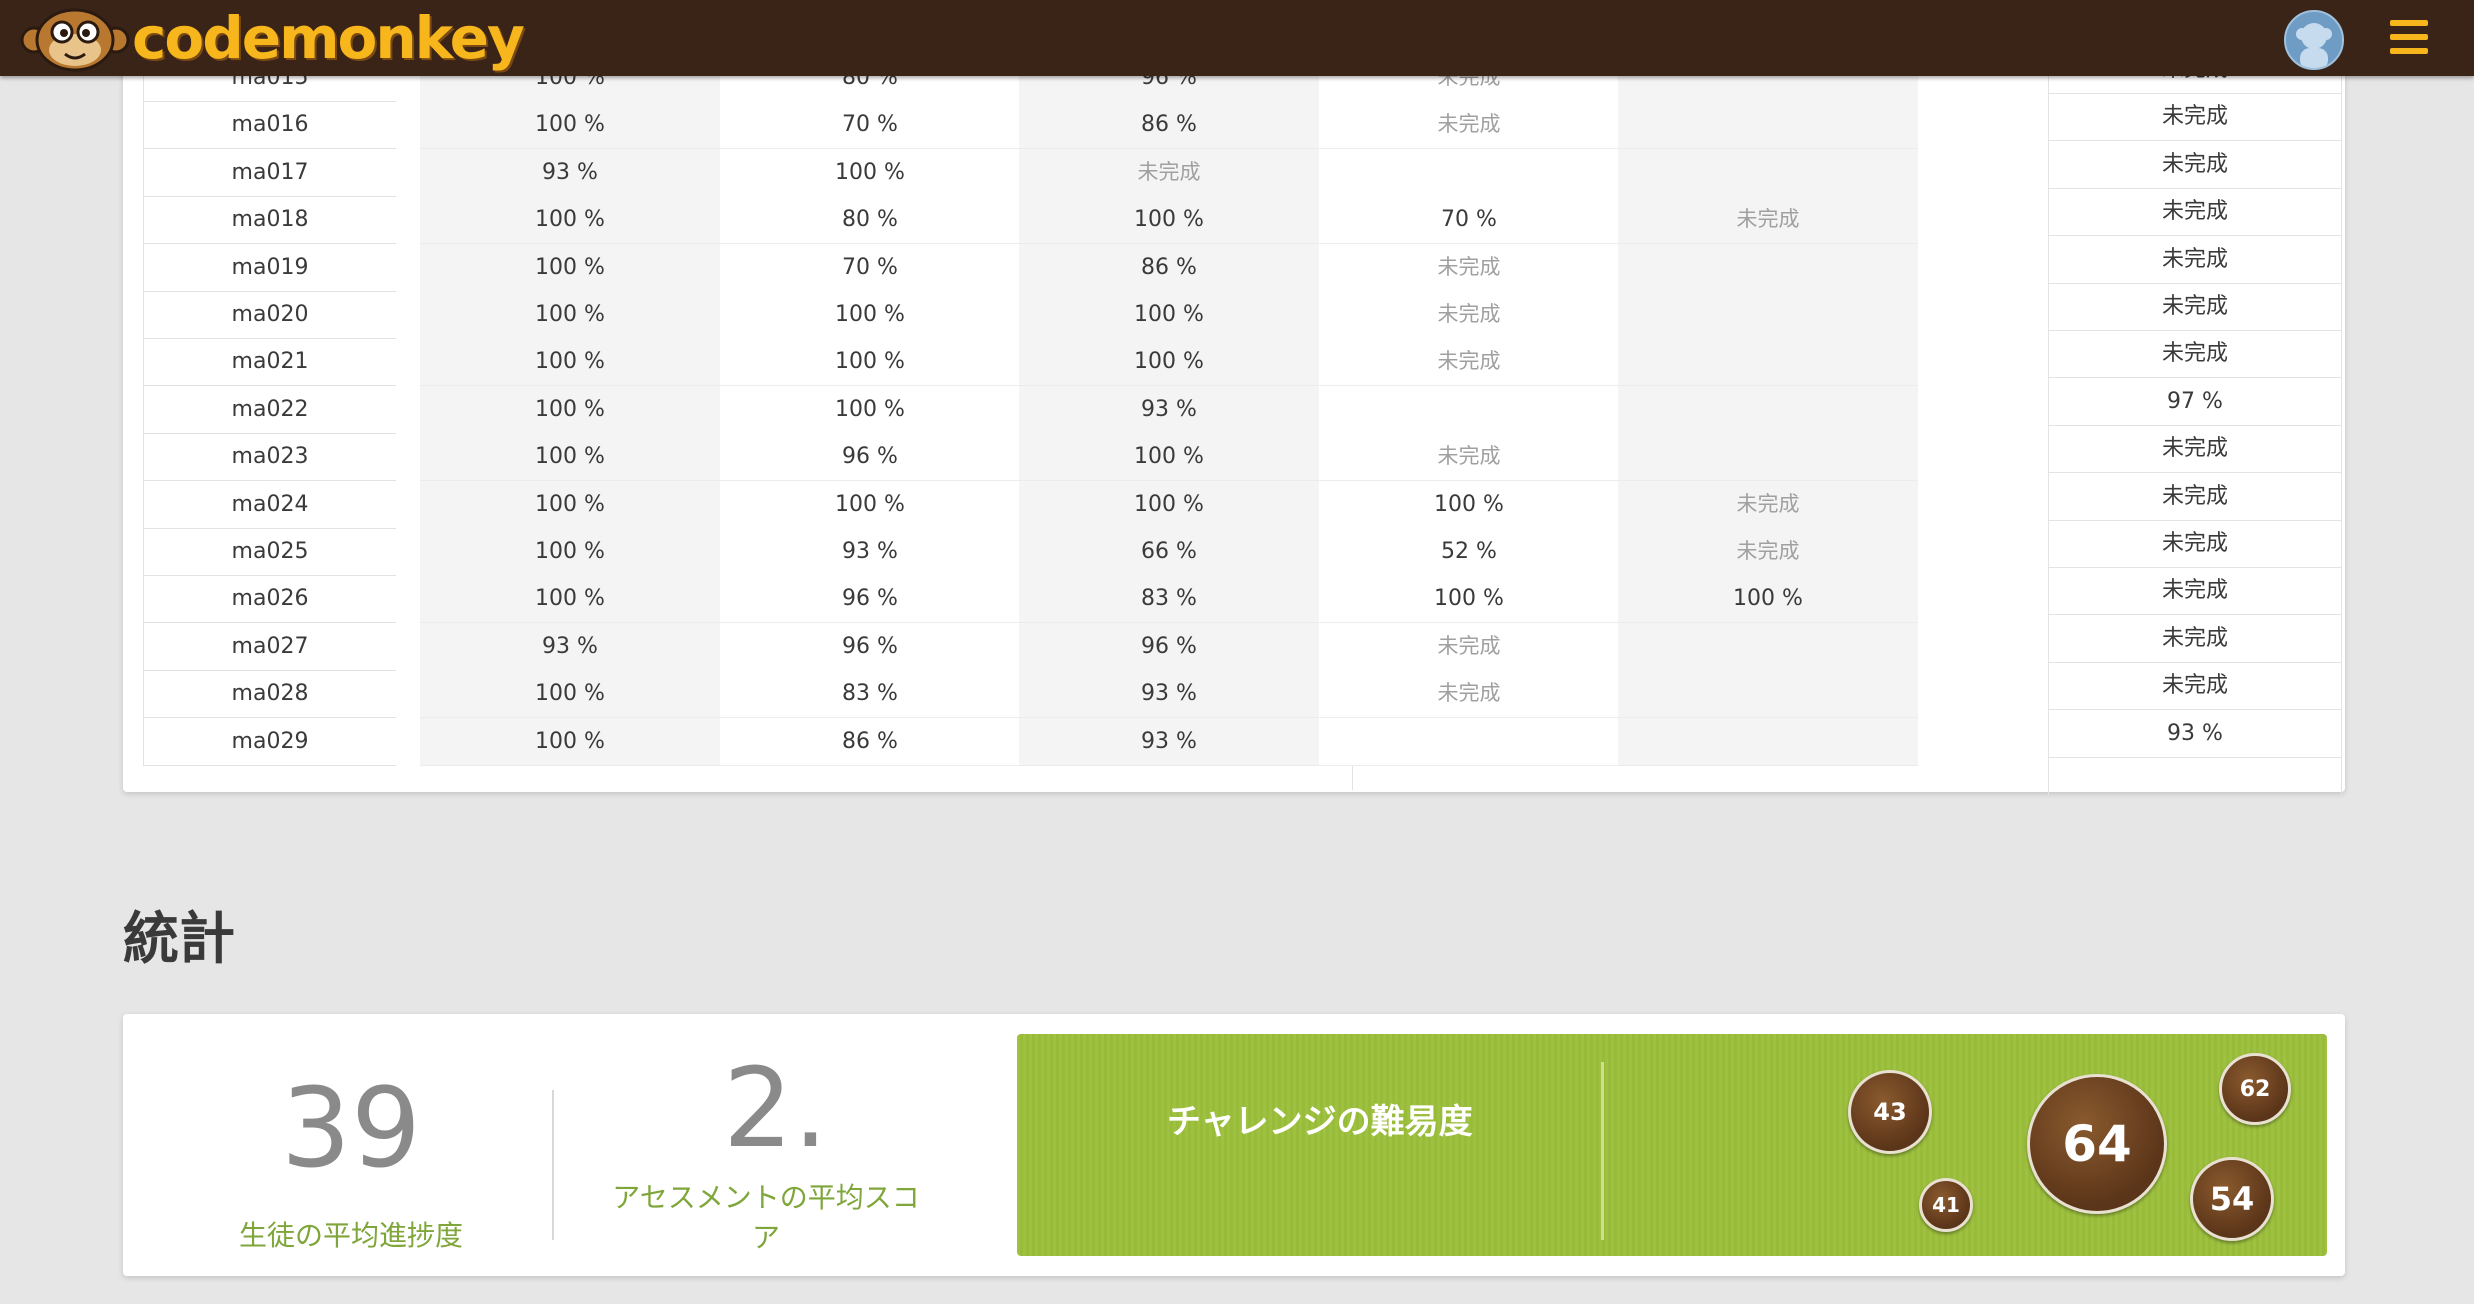  What do you see at coordinates (2097, 1144) in the screenshot?
I see `difficulty-bubble: 64` at bounding box center [2097, 1144].